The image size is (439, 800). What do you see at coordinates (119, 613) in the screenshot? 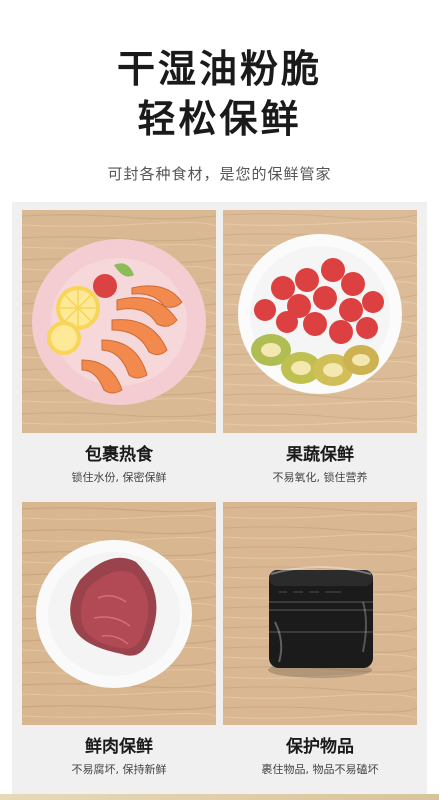
I see `meat-photo` at bounding box center [119, 613].